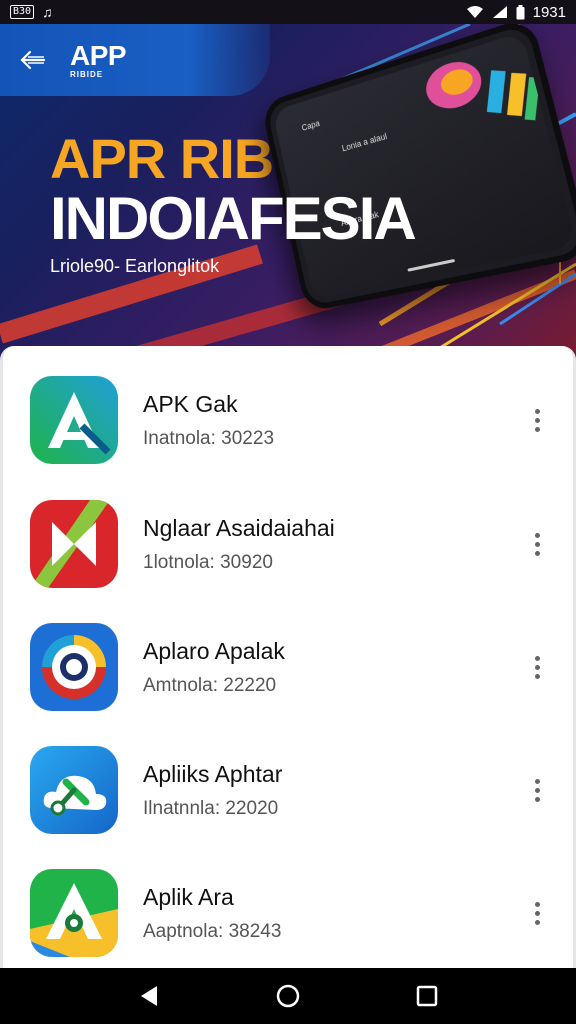 This screenshot has width=576, height=1024. I want to click on a-green-blue-icon, so click(74, 420).